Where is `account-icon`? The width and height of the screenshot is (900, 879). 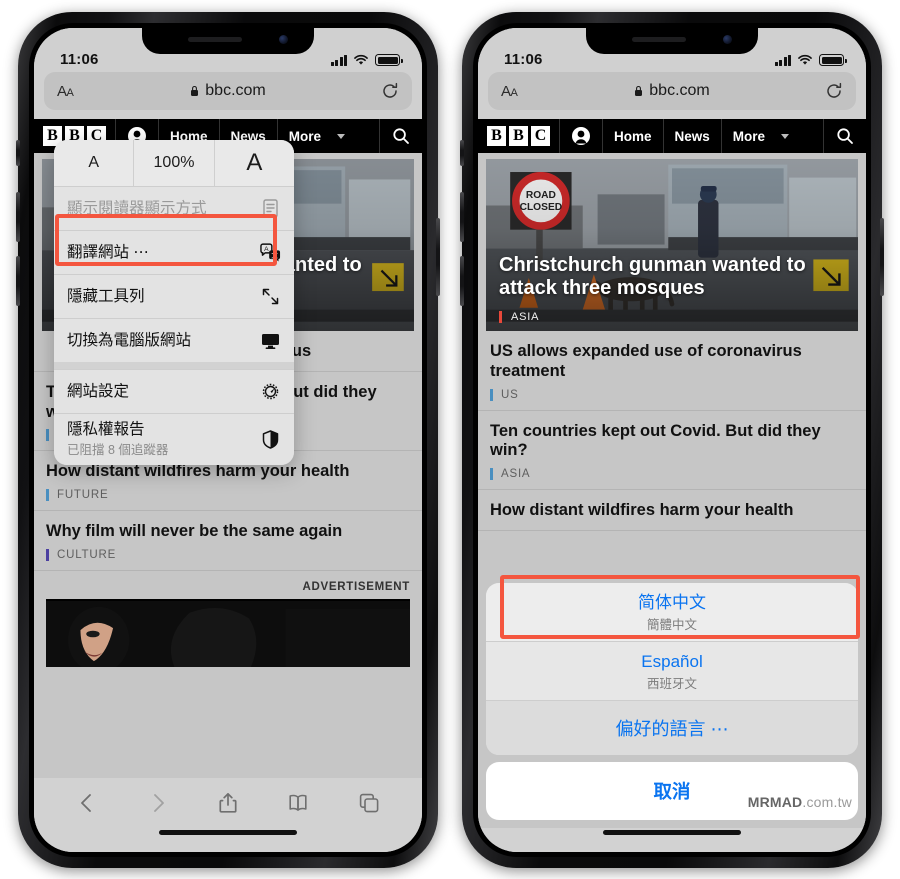 account-icon is located at coordinates (581, 136).